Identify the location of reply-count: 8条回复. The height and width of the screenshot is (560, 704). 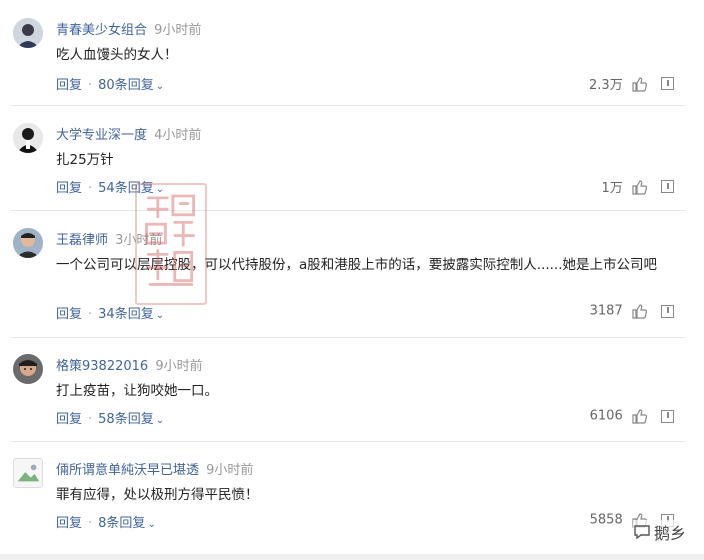
(122, 523).